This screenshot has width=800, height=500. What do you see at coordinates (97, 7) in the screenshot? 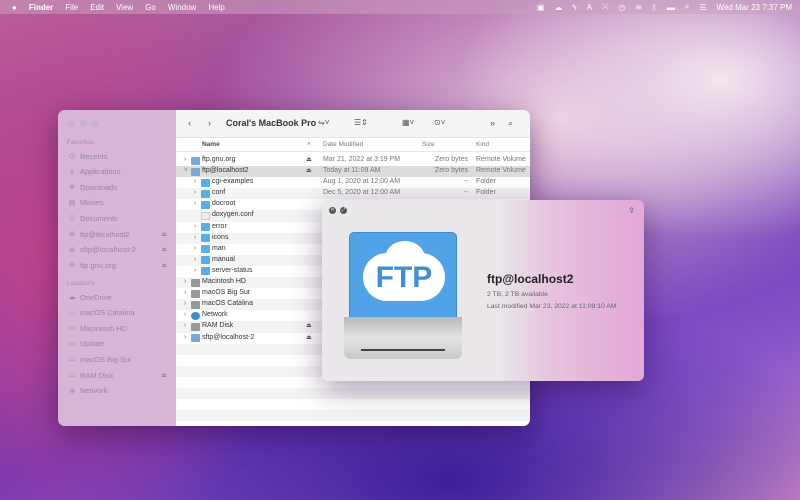
I see `menu-edit: Edit` at bounding box center [97, 7].